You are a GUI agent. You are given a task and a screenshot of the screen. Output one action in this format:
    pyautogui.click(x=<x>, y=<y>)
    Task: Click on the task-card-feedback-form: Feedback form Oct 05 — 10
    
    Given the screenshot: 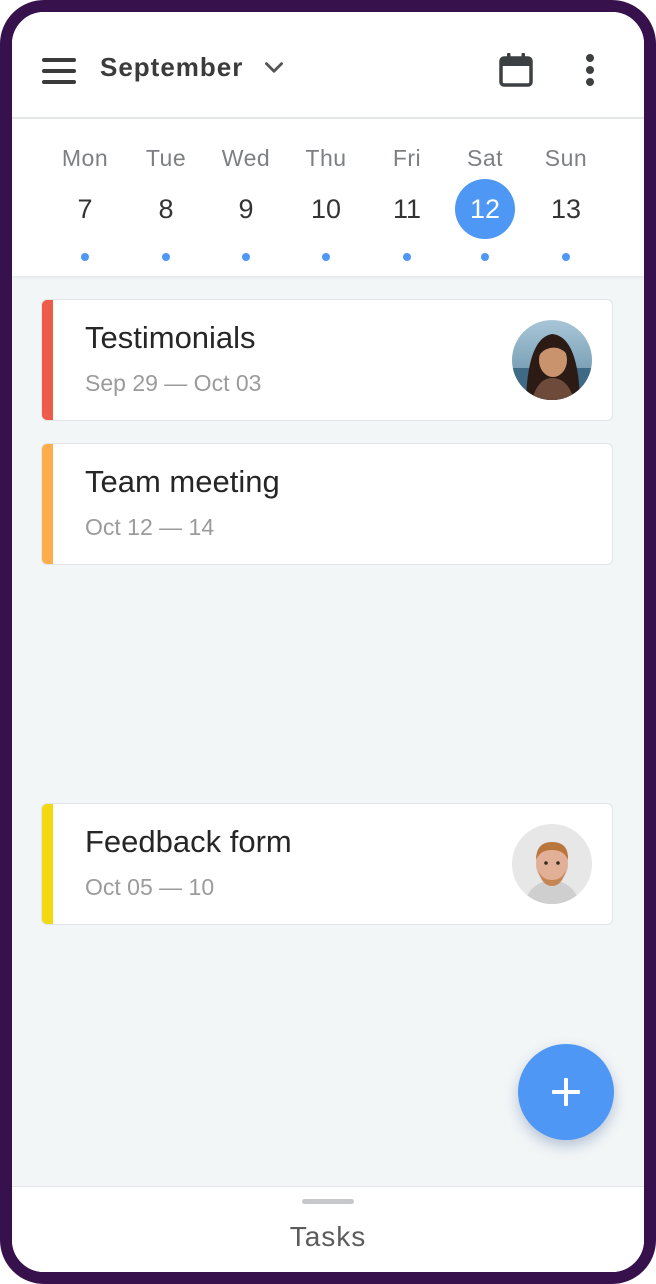 What is the action you would take?
    pyautogui.click(x=327, y=864)
    